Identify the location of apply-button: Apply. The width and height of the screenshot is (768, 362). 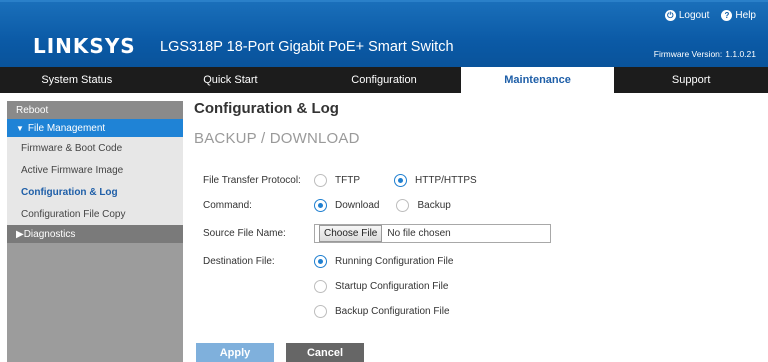
(235, 352).